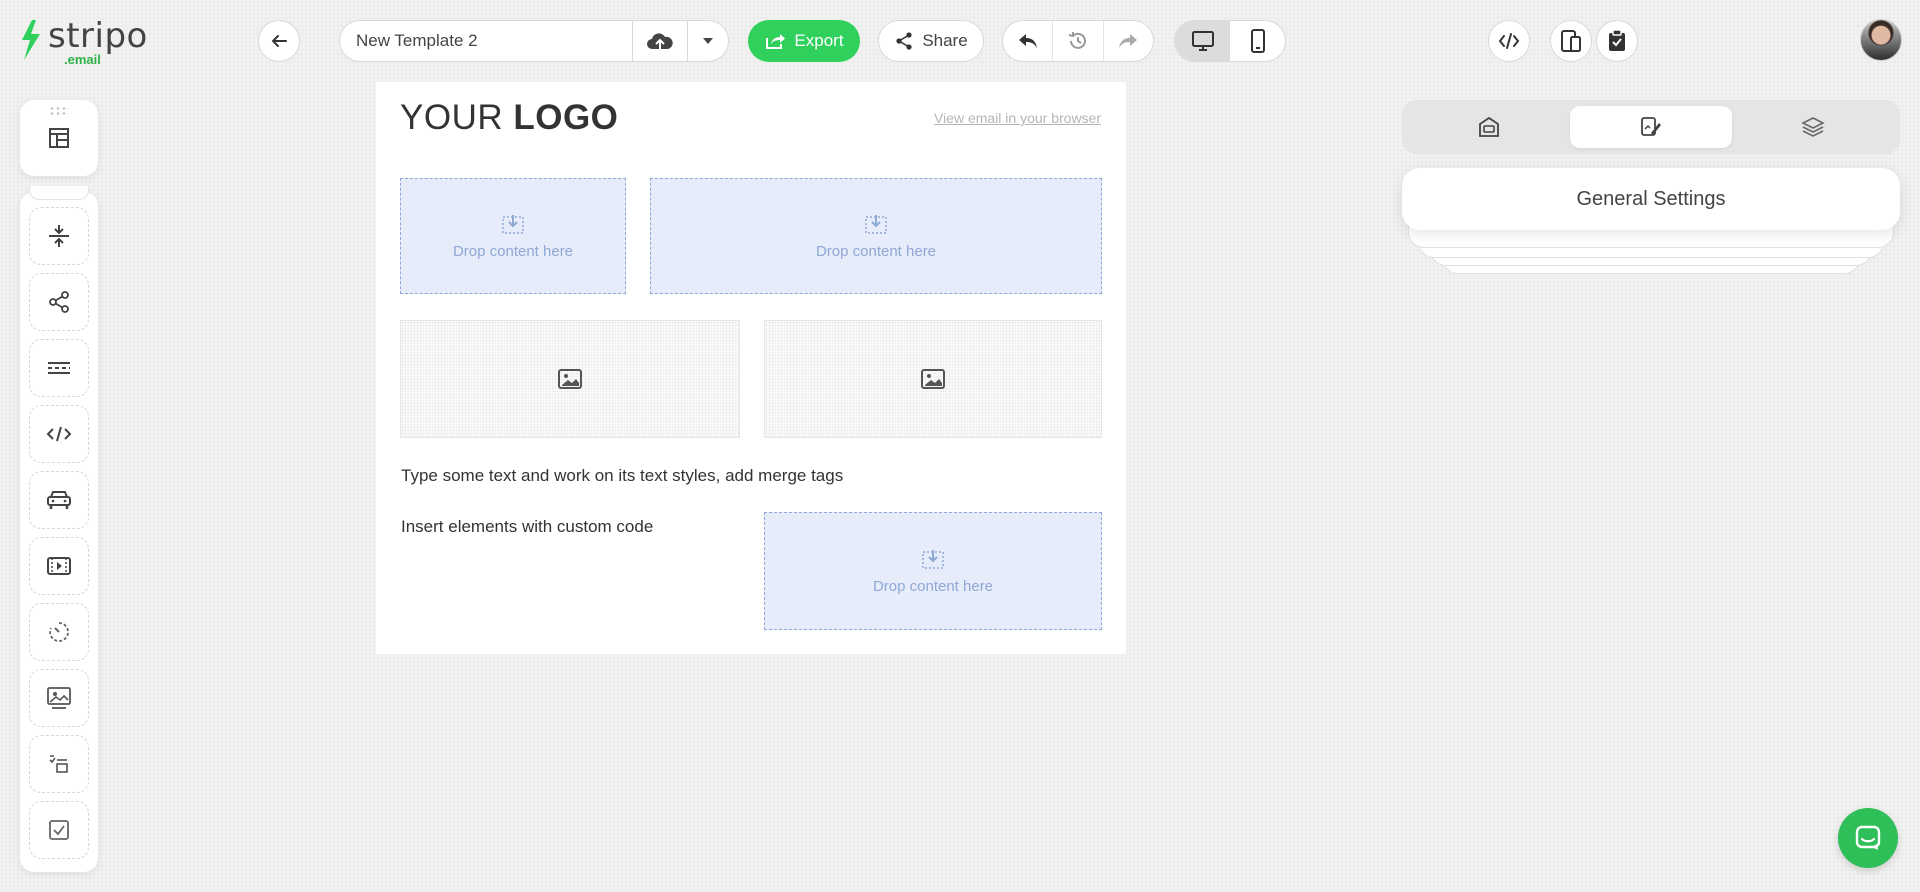 The width and height of the screenshot is (1920, 892). What do you see at coordinates (1017, 118) in the screenshot?
I see `view-in-browser-link: View email in your browser` at bounding box center [1017, 118].